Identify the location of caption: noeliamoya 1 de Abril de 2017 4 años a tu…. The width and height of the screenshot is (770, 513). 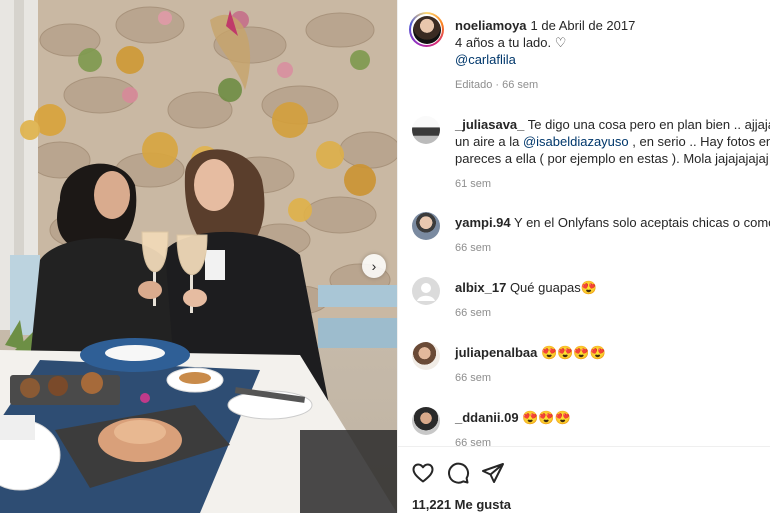
(610, 42).